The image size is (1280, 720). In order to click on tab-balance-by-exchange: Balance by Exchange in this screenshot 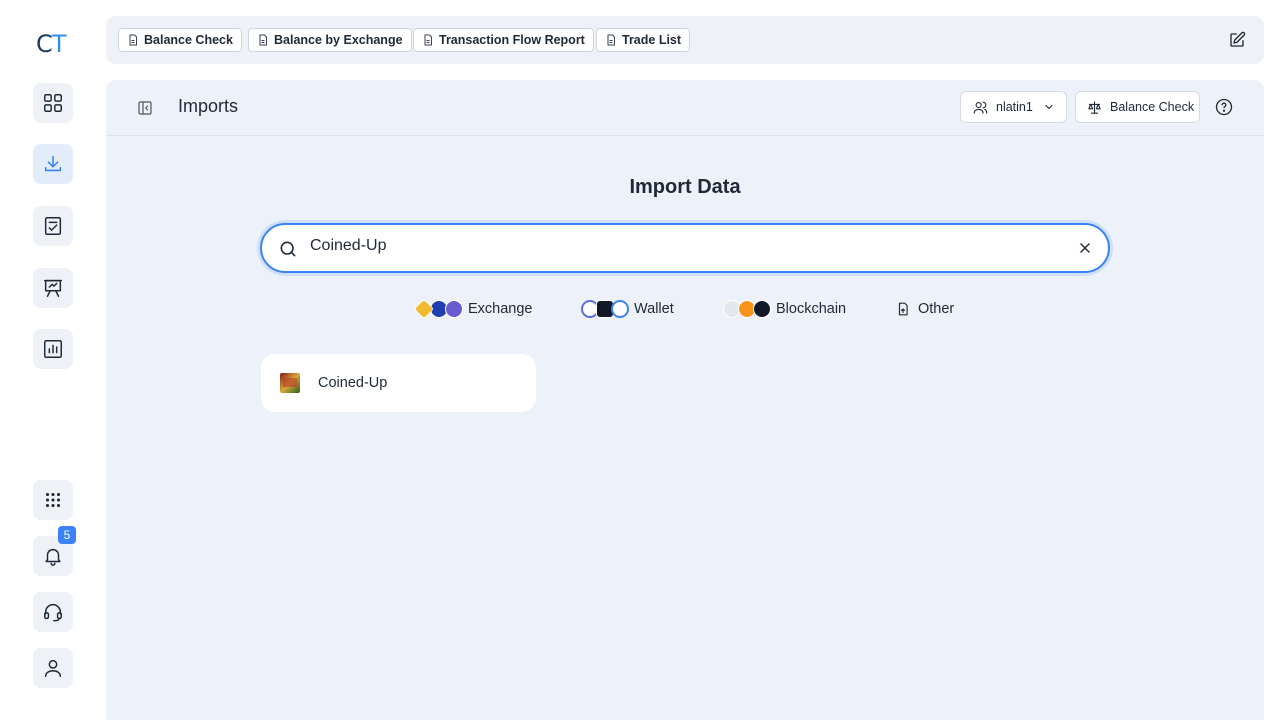, I will do `click(330, 40)`.